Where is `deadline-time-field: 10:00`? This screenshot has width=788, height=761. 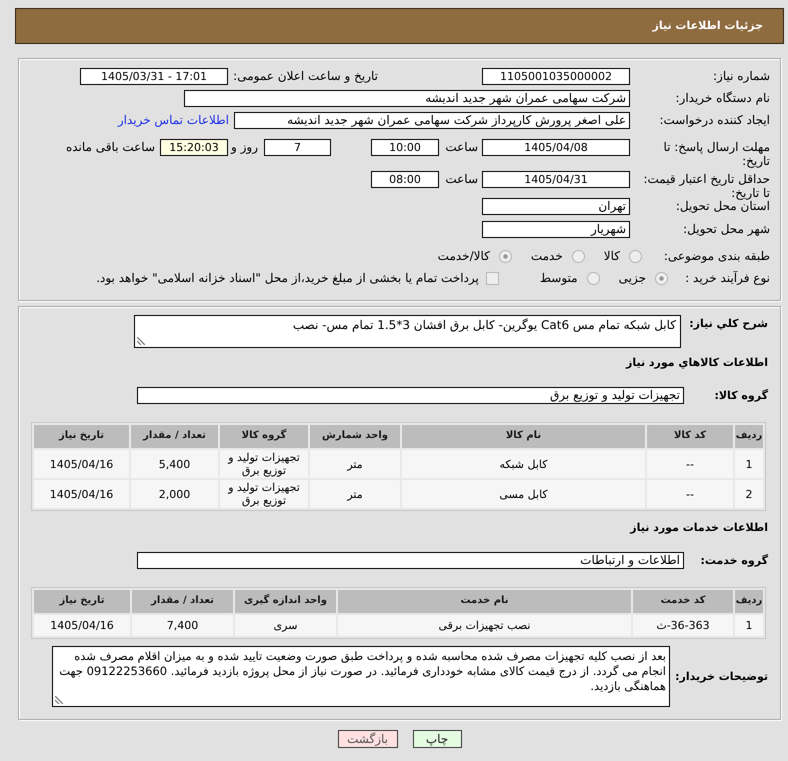 deadline-time-field: 10:00 is located at coordinates (405, 147).